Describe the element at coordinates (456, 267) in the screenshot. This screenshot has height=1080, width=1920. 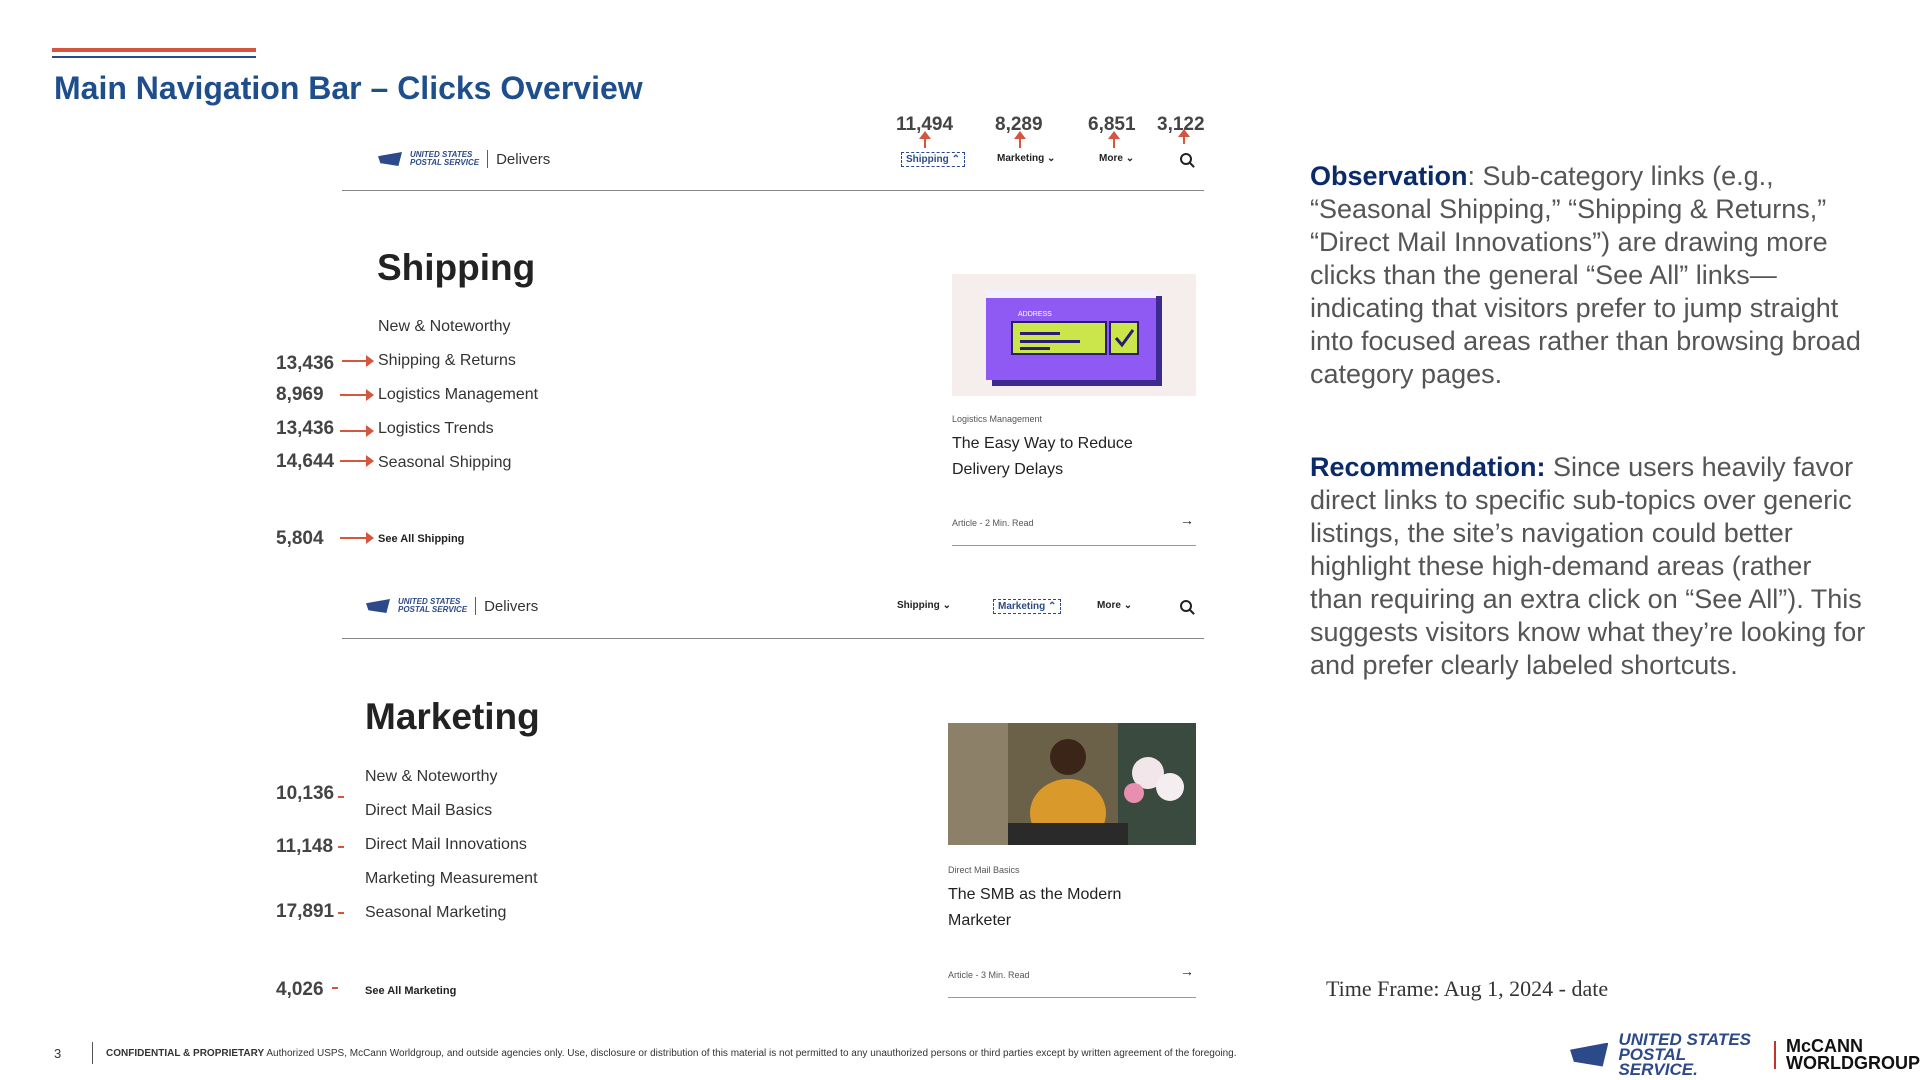
I see `shipping-heading: Shipping` at that location.